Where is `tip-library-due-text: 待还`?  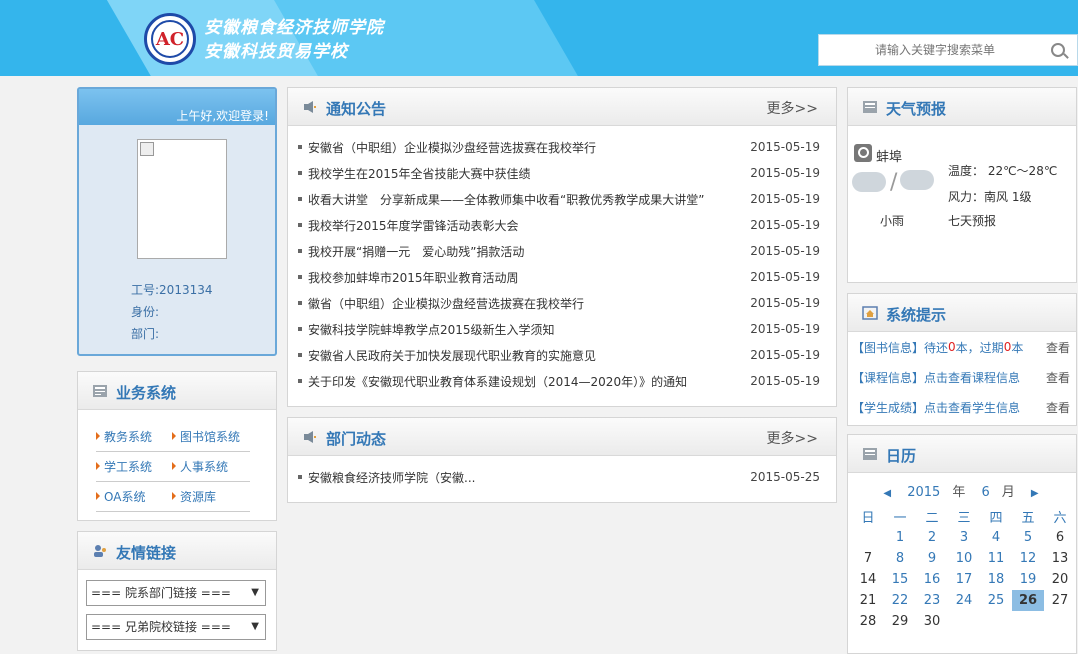
tip-library-due-text: 待还 is located at coordinates (936, 347).